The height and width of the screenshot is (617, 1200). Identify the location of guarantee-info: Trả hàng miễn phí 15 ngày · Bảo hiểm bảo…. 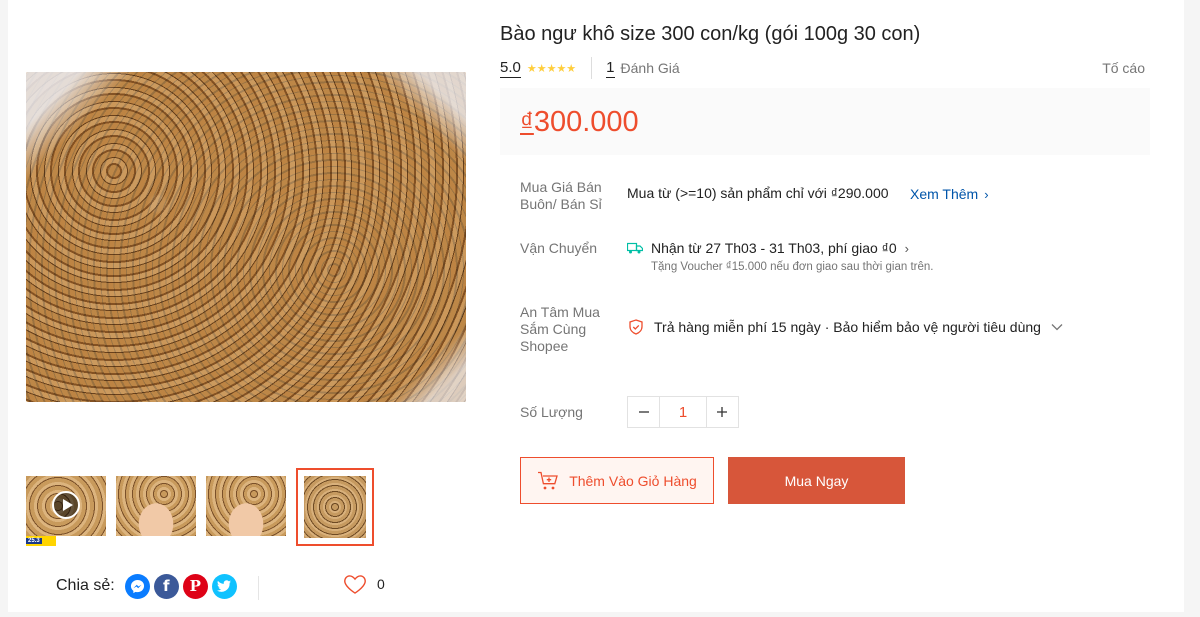
(845, 327).